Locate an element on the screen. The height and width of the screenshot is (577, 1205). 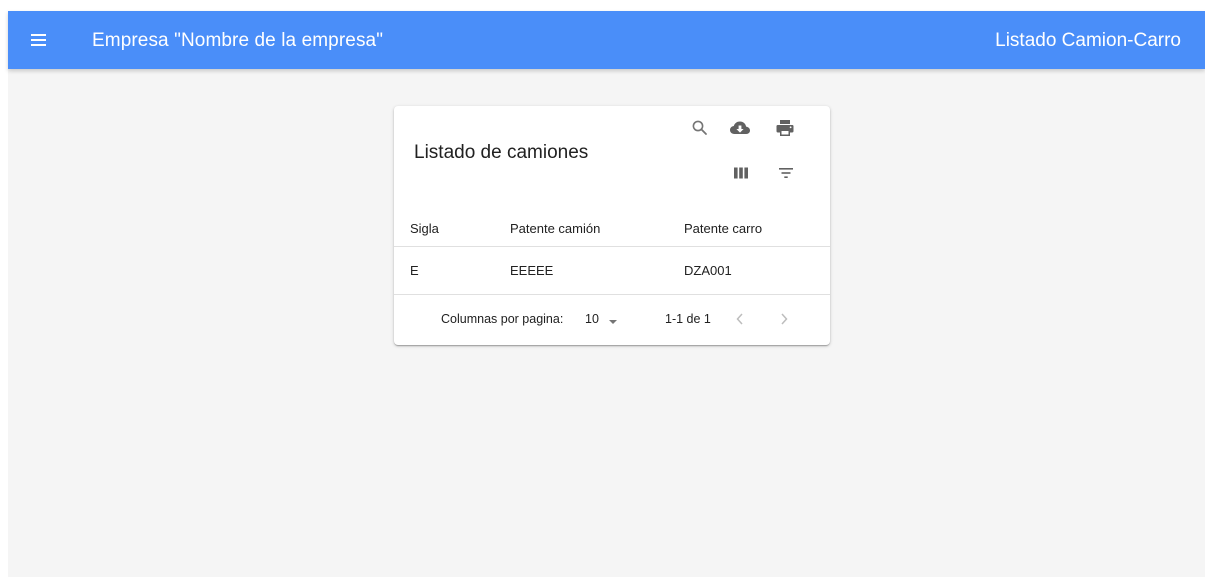
caret-down-icon is located at coordinates (613, 322).